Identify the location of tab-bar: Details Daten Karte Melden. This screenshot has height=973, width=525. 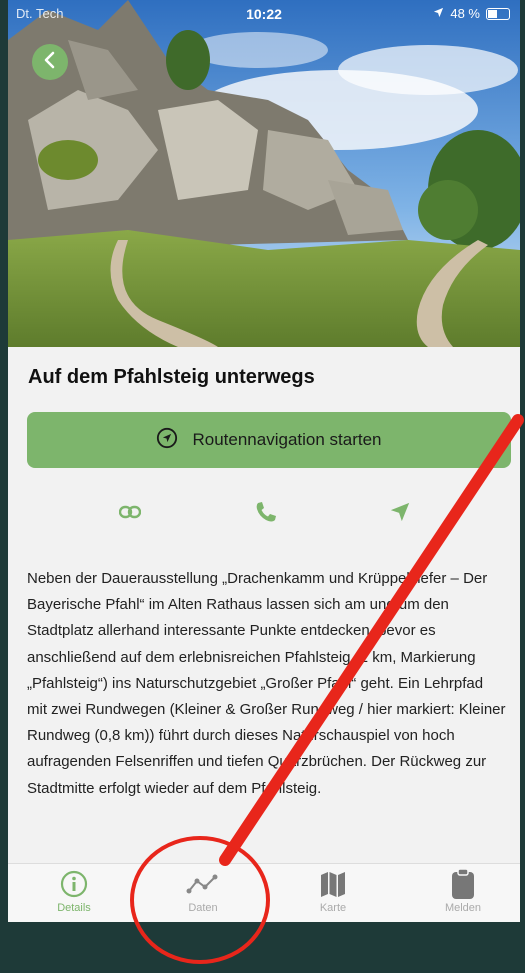
(264, 892).